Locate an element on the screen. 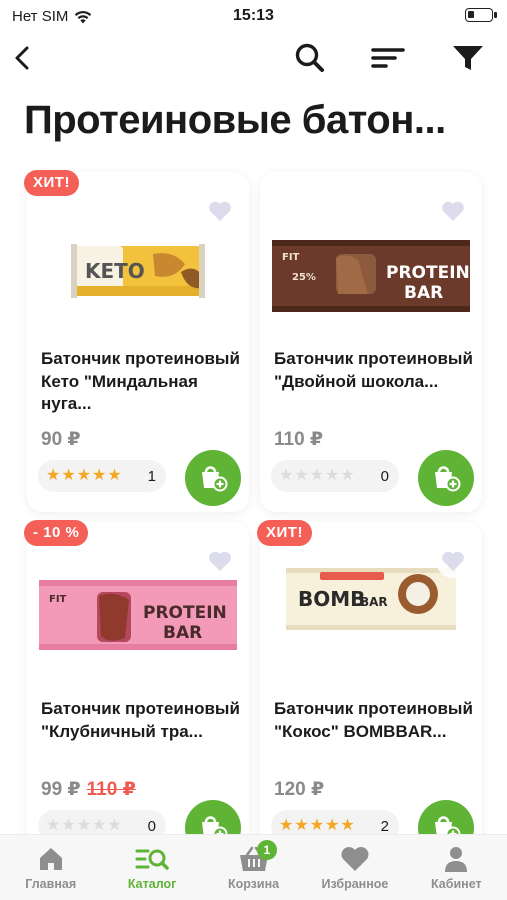  filter-button is located at coordinates (468, 58).